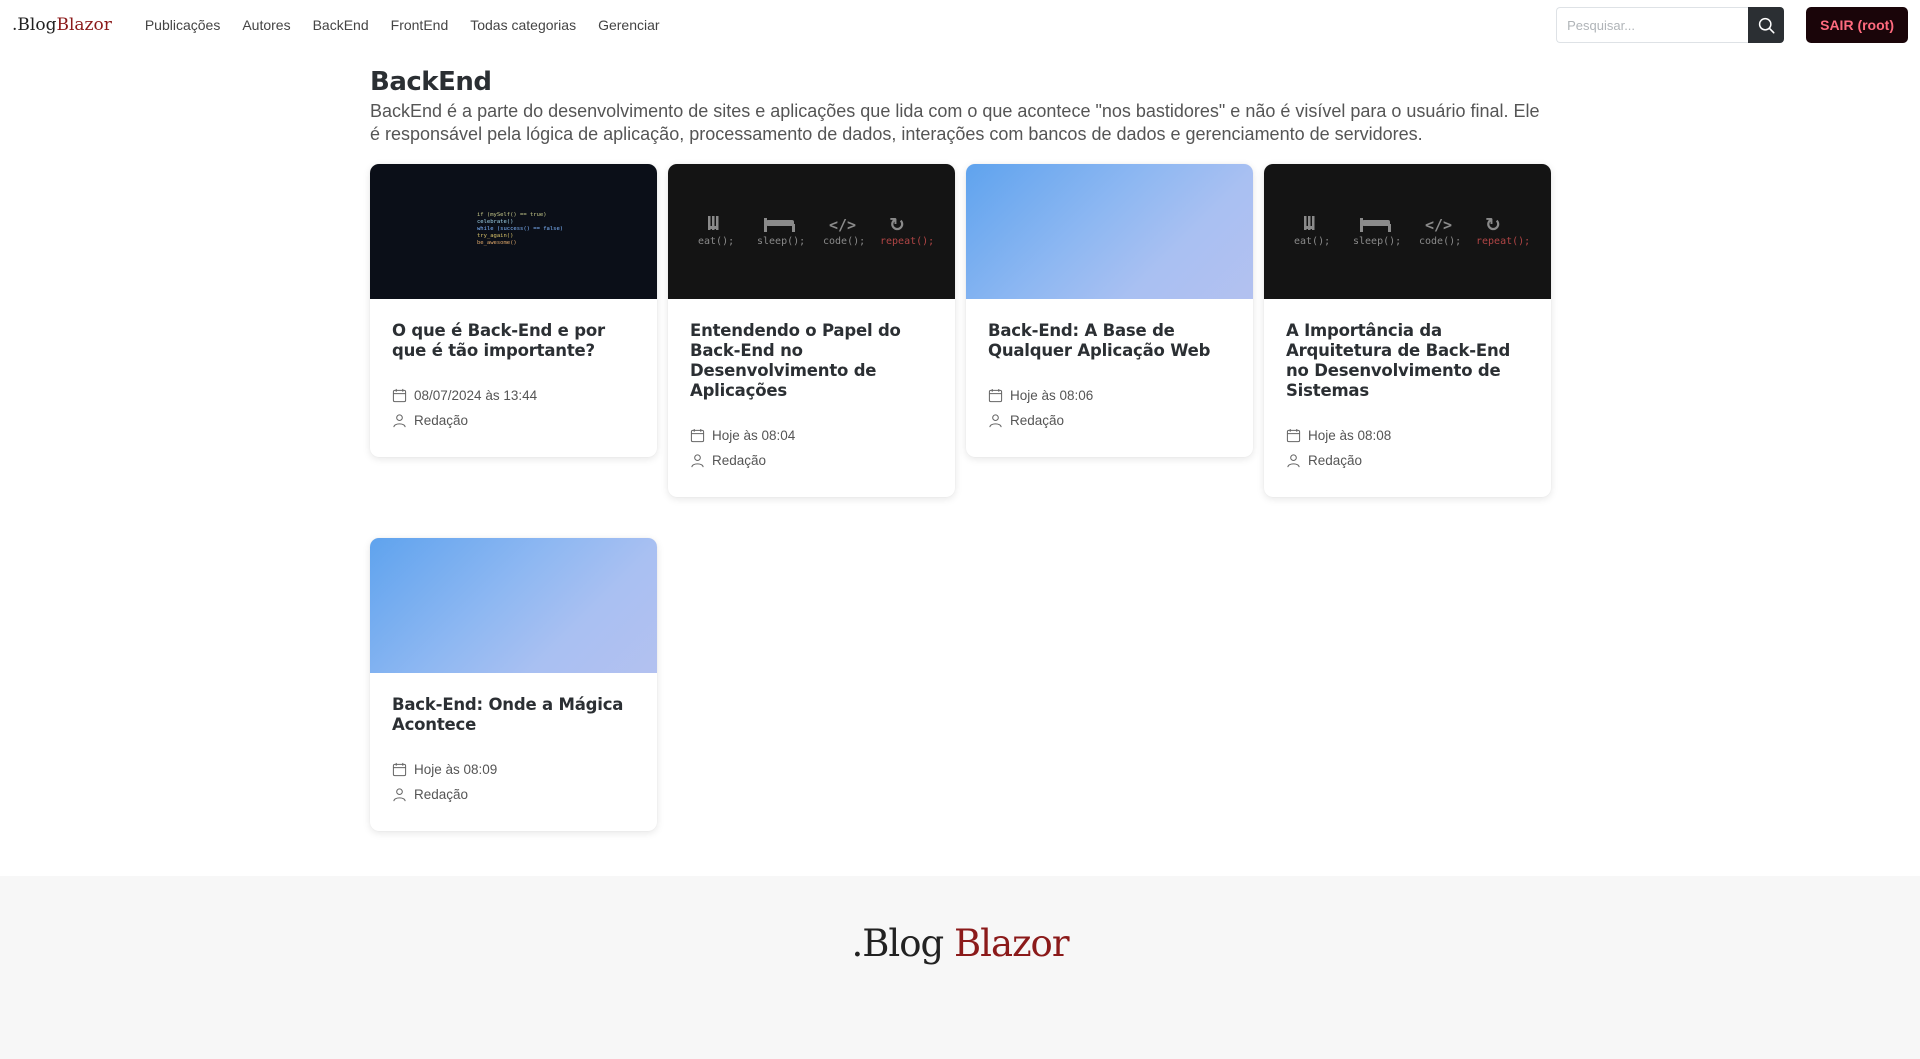 The image size is (1920, 1059). Describe the element at coordinates (1652, 25) in the screenshot. I see `search-input` at that location.